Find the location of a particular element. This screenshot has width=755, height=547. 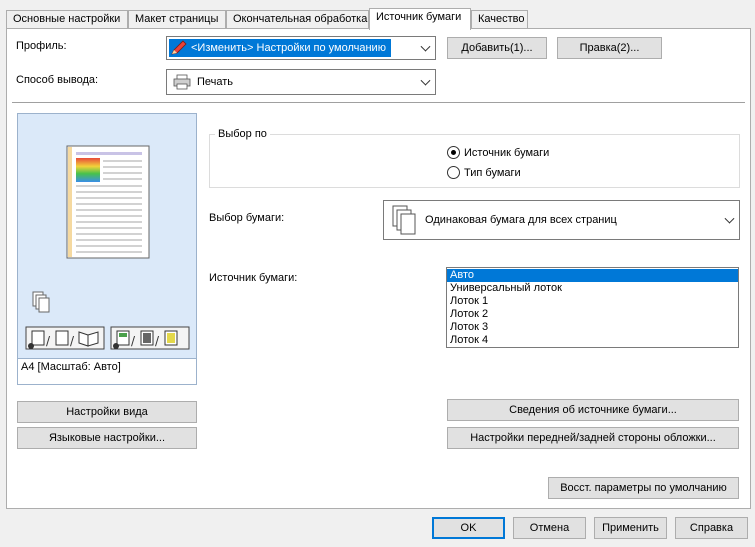

cancel-button: Отмена is located at coordinates (549, 528).